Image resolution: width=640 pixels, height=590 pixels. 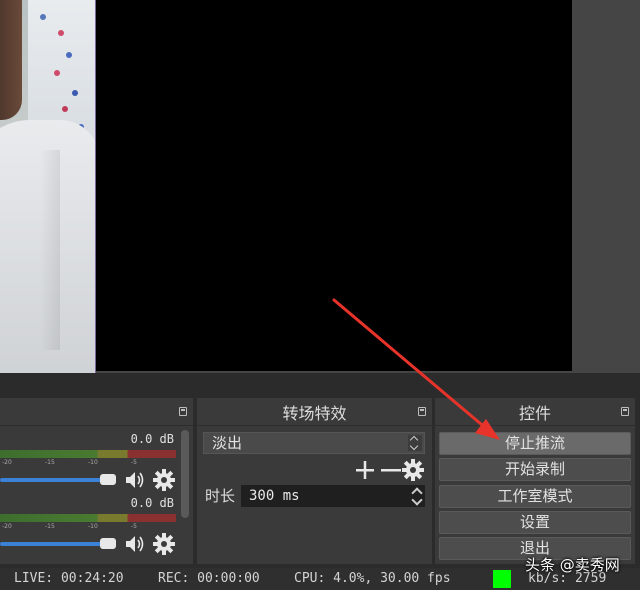 What do you see at coordinates (209, 578) in the screenshot?
I see `rec-timer: REC: 00:00:00` at bounding box center [209, 578].